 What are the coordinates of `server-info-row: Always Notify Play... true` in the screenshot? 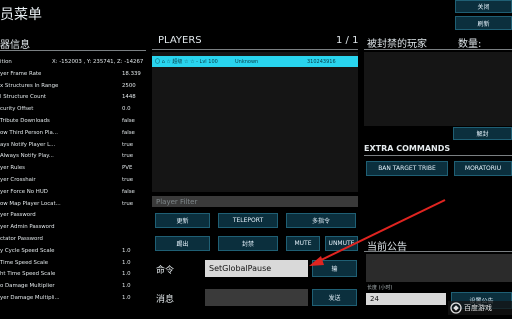 It's located at (72, 156).